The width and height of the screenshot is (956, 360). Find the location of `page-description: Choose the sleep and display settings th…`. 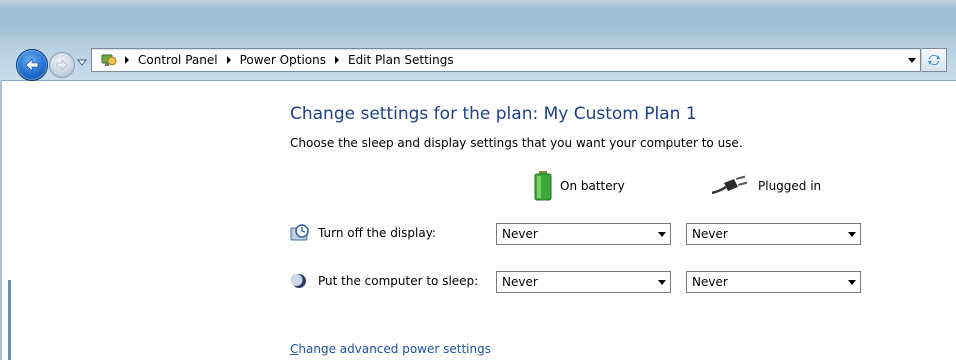

page-description: Choose the sleep and display settings th… is located at coordinates (516, 143).